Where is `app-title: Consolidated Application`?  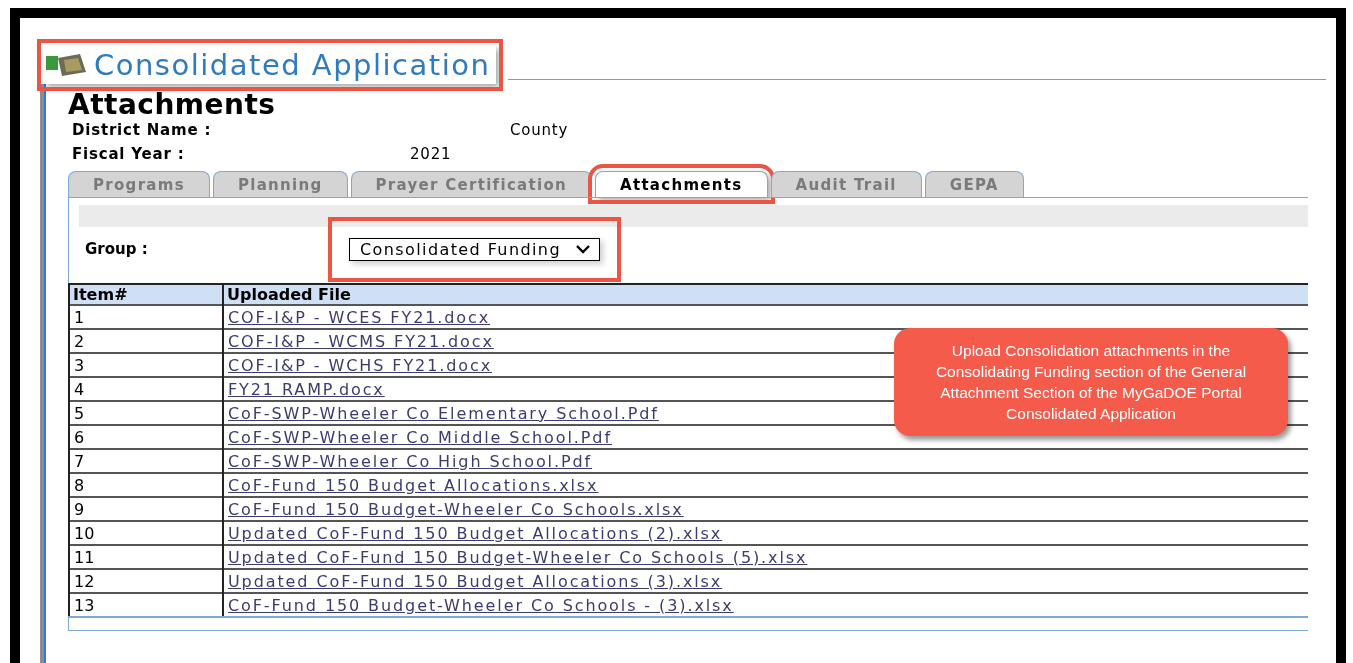
app-title: Consolidated Application is located at coordinates (292, 65).